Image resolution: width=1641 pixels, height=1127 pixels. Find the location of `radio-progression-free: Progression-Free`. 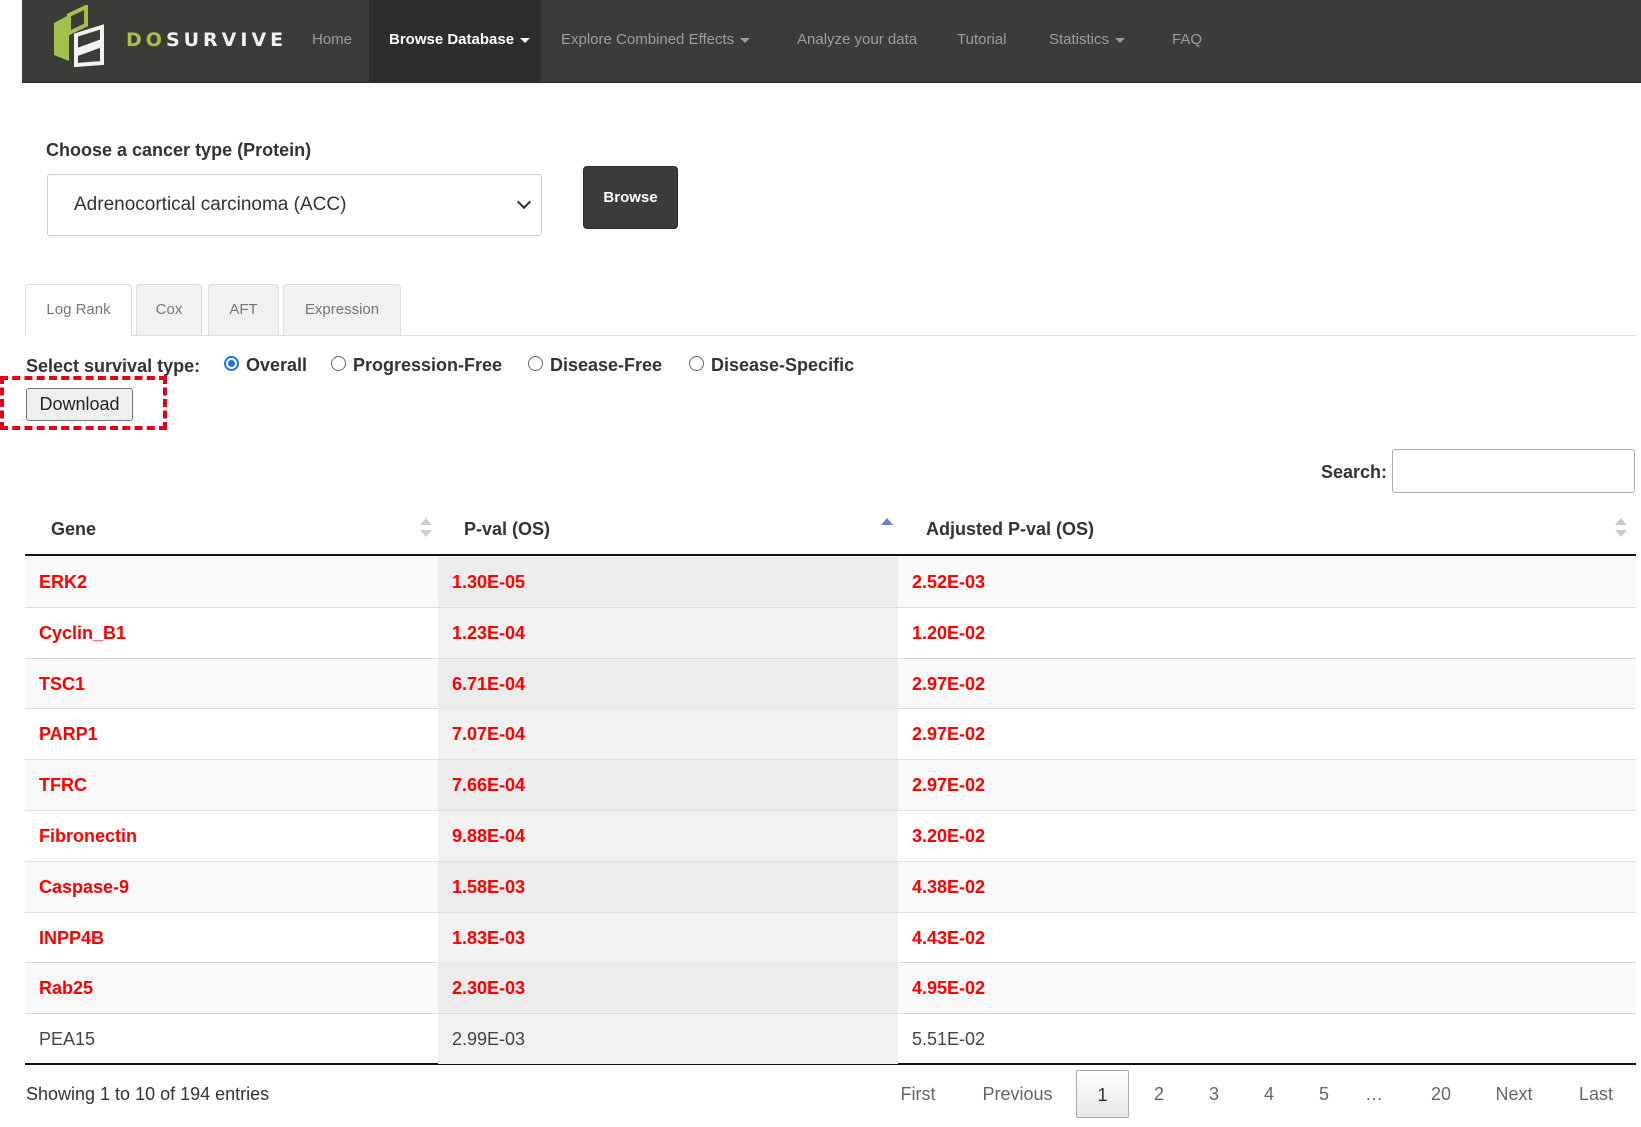

radio-progression-free: Progression-Free is located at coordinates (416, 365).